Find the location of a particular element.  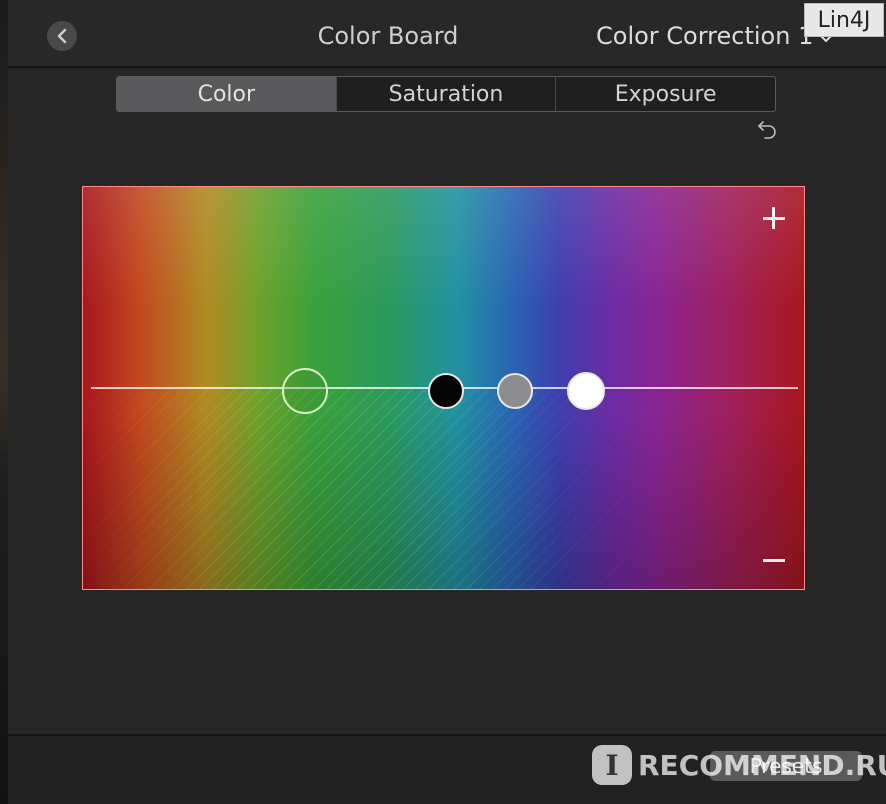

highlights-puck is located at coordinates (586, 391).